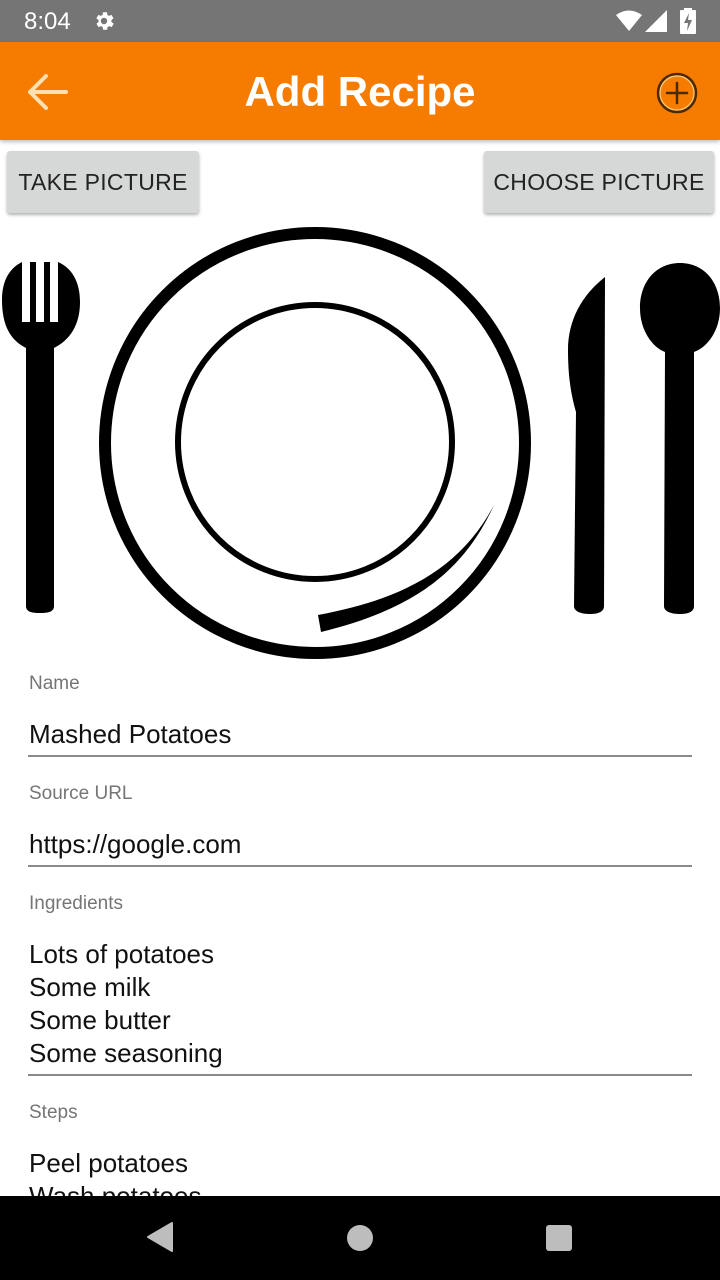 This screenshot has height=1280, width=720. What do you see at coordinates (41, 437) in the screenshot?
I see `fork-icon` at bounding box center [41, 437].